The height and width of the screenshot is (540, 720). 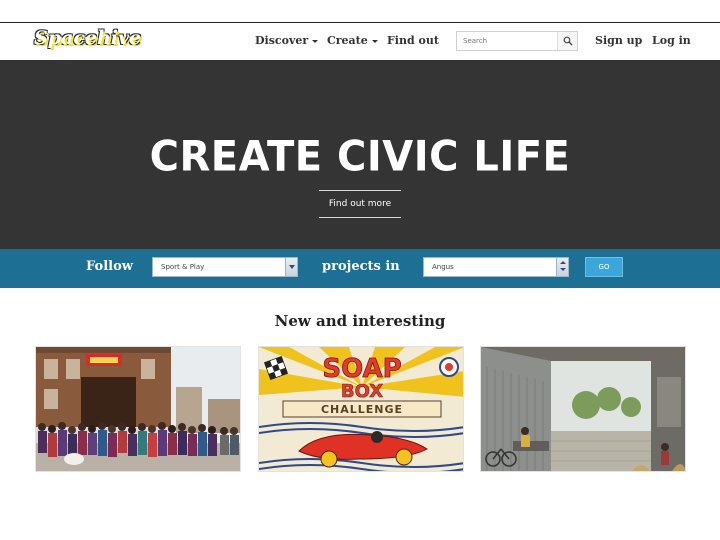 I want to click on sign-up-label: Sign up, so click(x=619, y=40).